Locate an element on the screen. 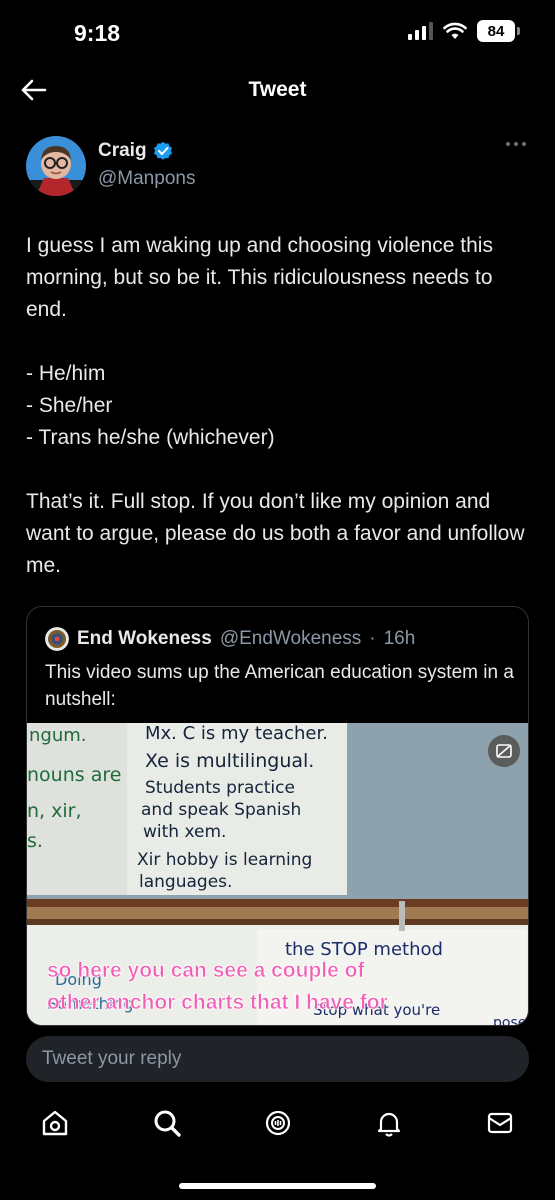 The image size is (555, 1200). board-center-line: Mx. C is my teacher. is located at coordinates (236, 733).